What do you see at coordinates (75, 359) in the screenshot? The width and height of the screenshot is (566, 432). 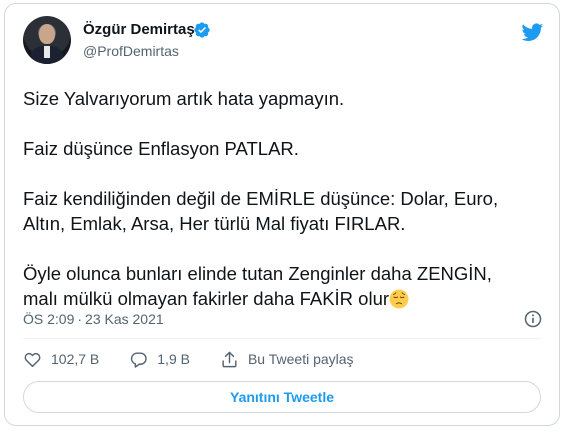 I see `like-count: 102,7 B` at bounding box center [75, 359].